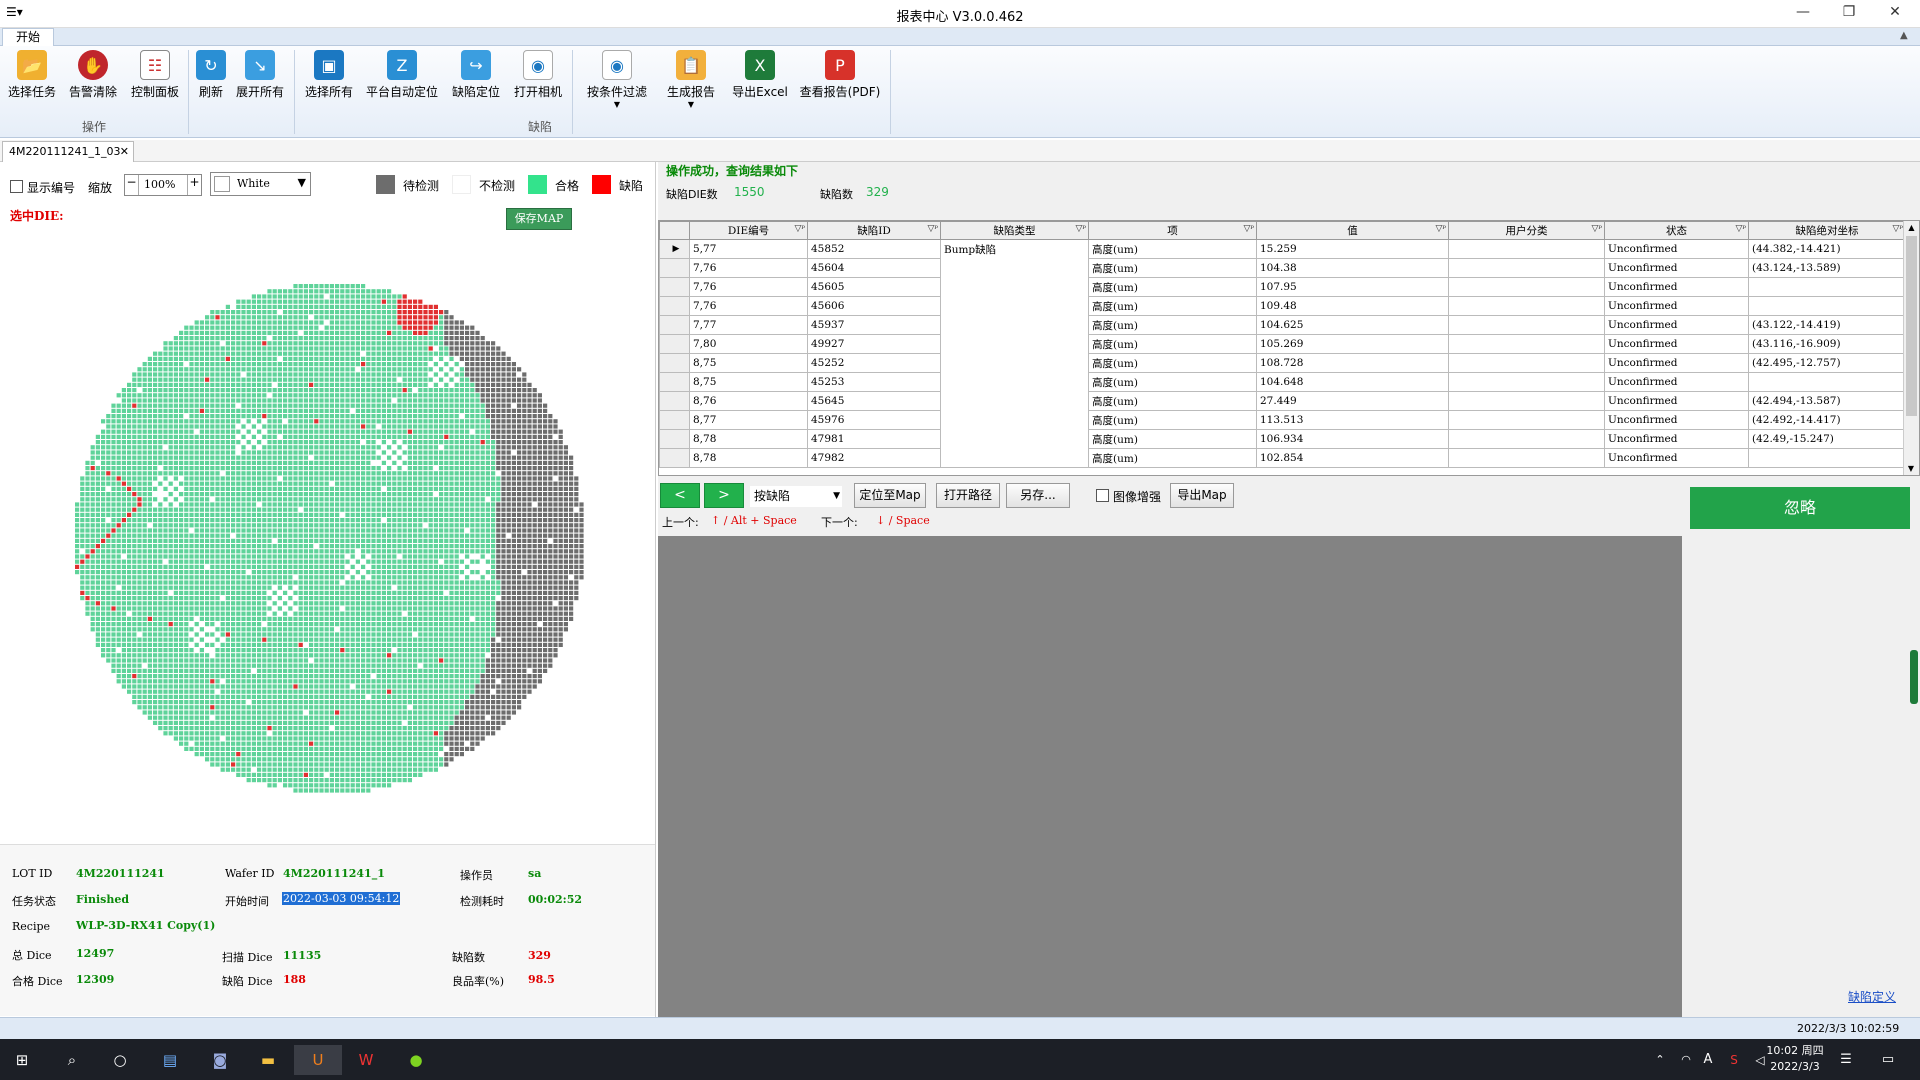  What do you see at coordinates (617, 79) in the screenshot?
I see `filter-button: ◉ 按条件过滤 ▼` at bounding box center [617, 79].